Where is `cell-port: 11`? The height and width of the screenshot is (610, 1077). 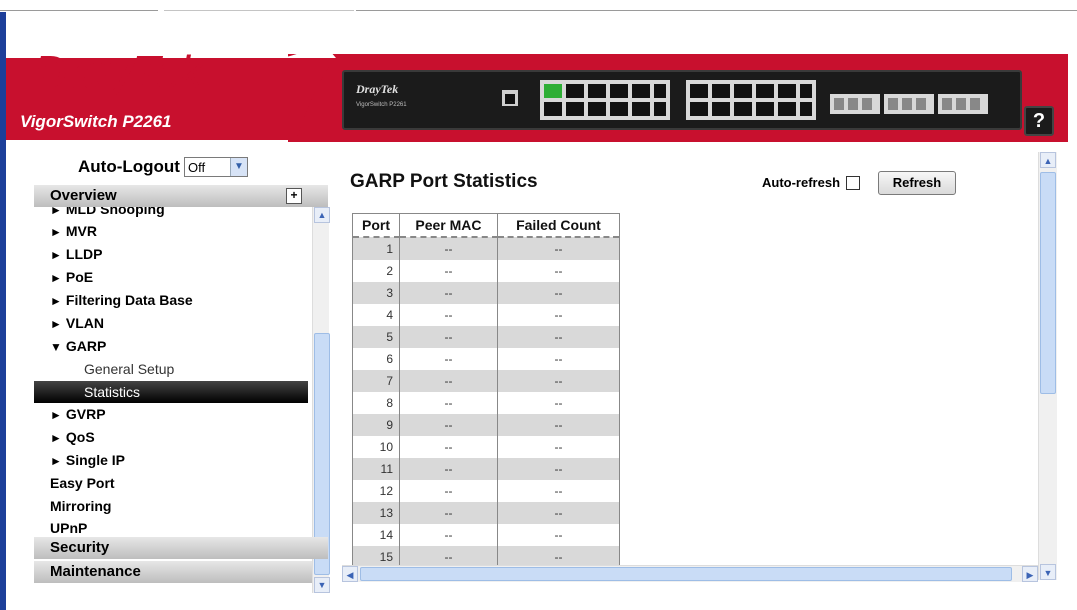 cell-port: 11 is located at coordinates (376, 469).